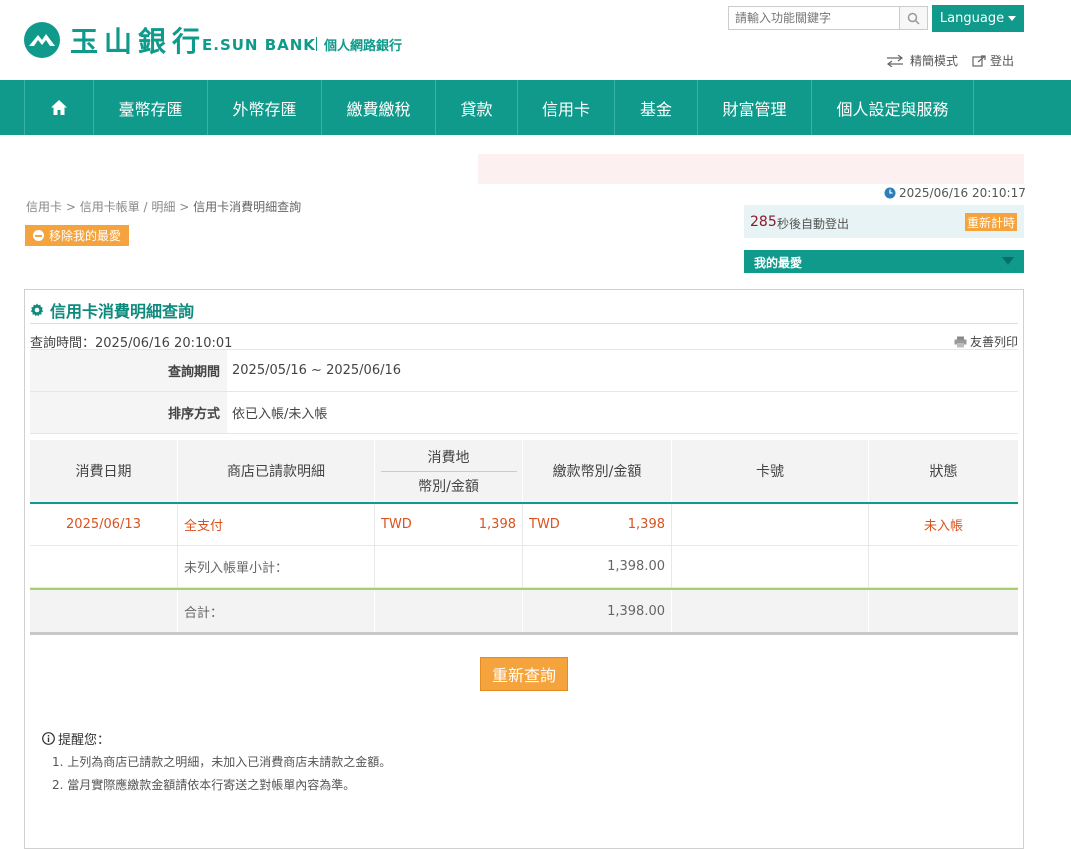 This screenshot has width=1071, height=849. I want to click on logout-link: 登出, so click(993, 60).